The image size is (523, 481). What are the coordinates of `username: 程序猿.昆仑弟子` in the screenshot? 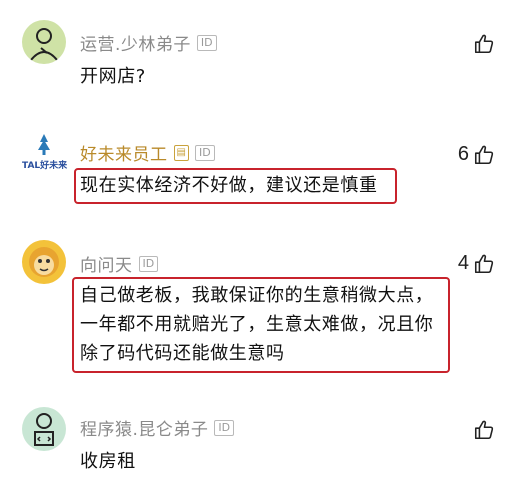 It's located at (144, 427).